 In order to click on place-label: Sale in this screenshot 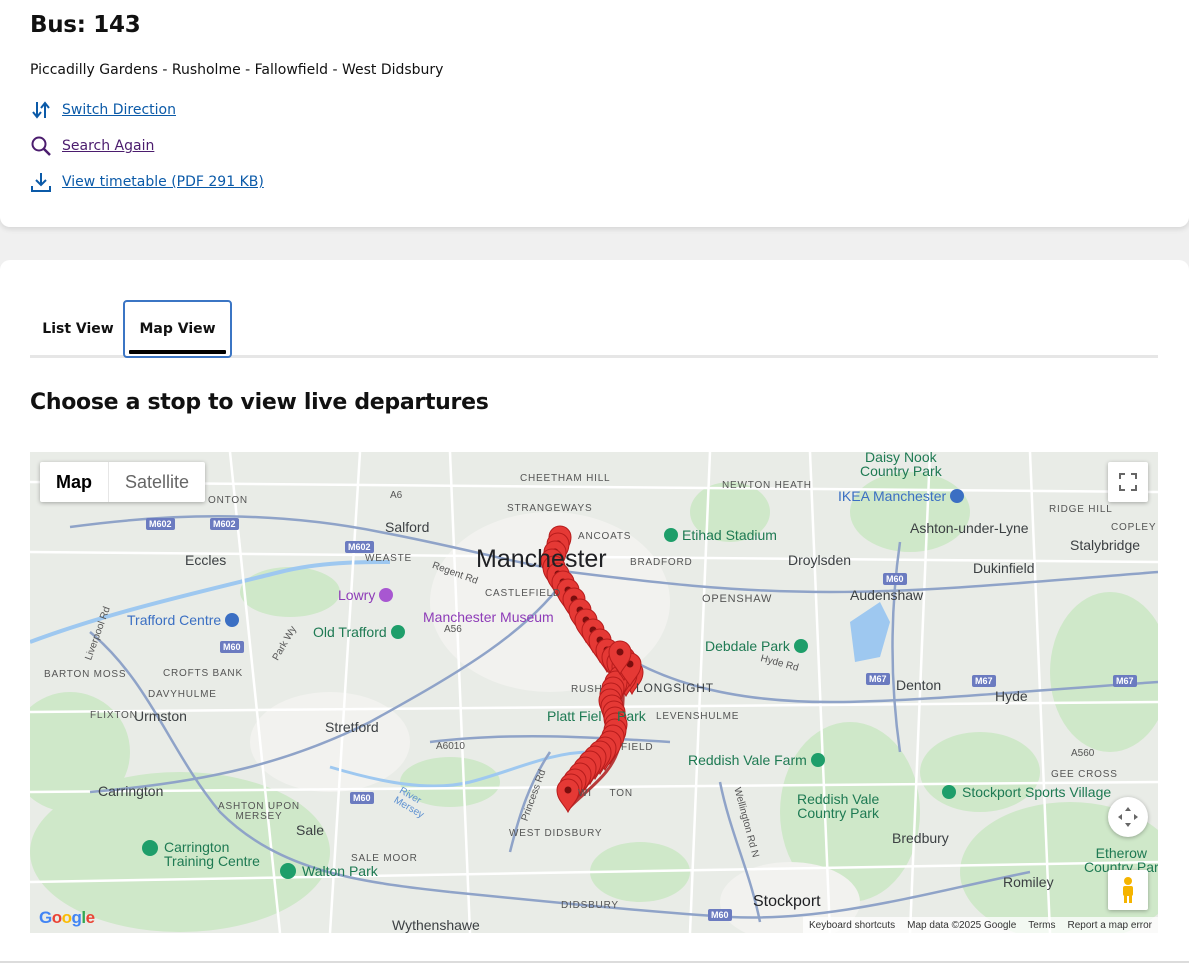, I will do `click(310, 830)`.